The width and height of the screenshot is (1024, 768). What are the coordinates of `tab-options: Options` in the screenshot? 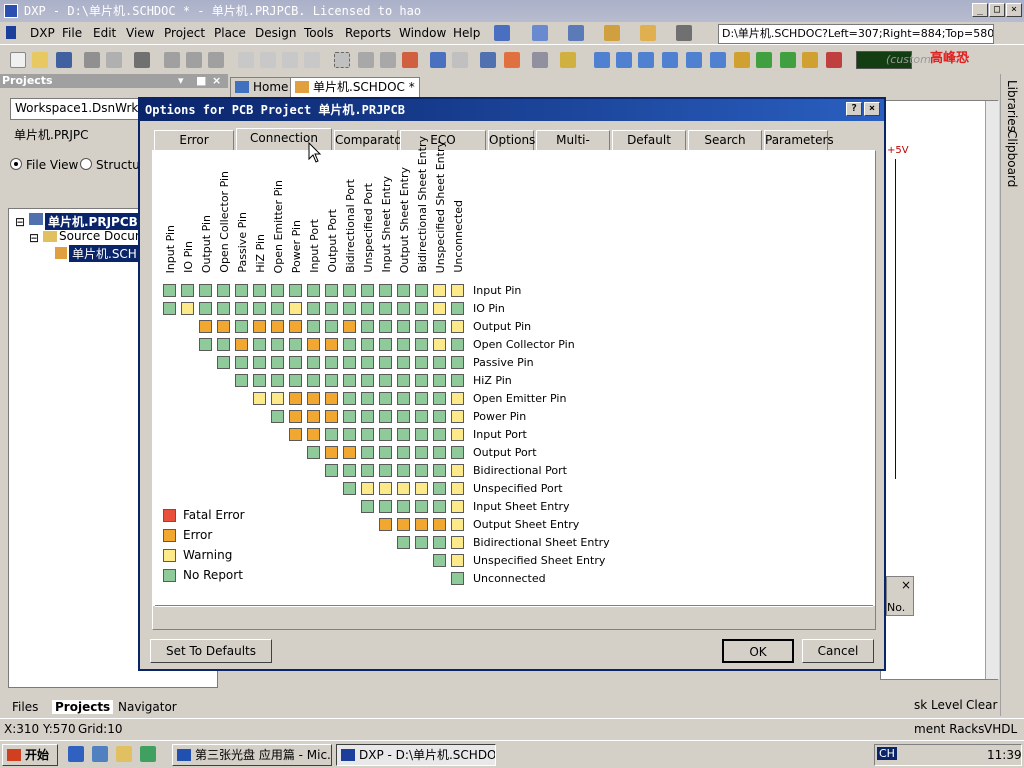 It's located at (511, 140).